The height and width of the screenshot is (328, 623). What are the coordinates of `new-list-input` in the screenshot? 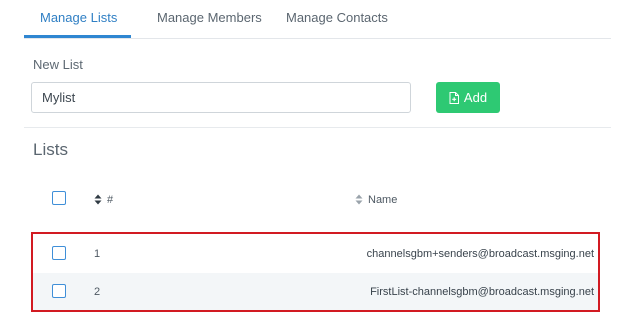 It's located at (221, 97).